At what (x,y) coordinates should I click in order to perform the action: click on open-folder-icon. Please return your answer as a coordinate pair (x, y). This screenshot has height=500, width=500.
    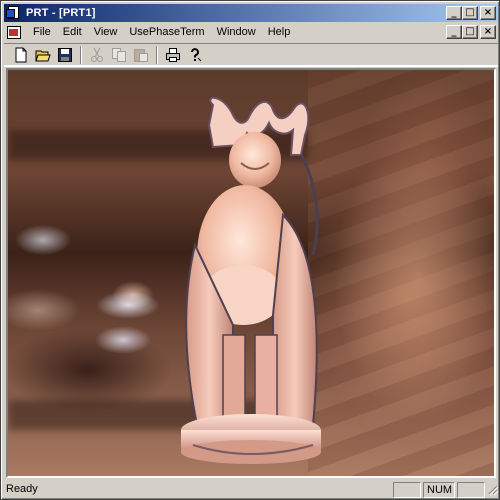
    Looking at the image, I should click on (43, 56).